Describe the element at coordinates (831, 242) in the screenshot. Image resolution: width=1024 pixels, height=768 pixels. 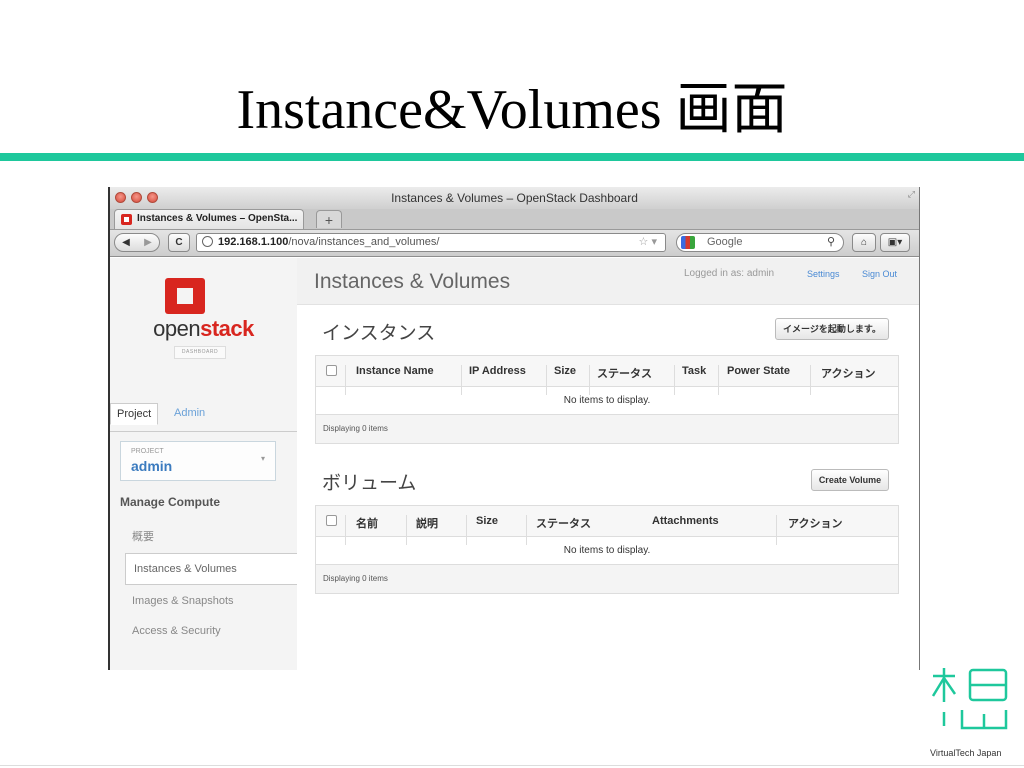
I see `search-icon: ⚲` at that location.